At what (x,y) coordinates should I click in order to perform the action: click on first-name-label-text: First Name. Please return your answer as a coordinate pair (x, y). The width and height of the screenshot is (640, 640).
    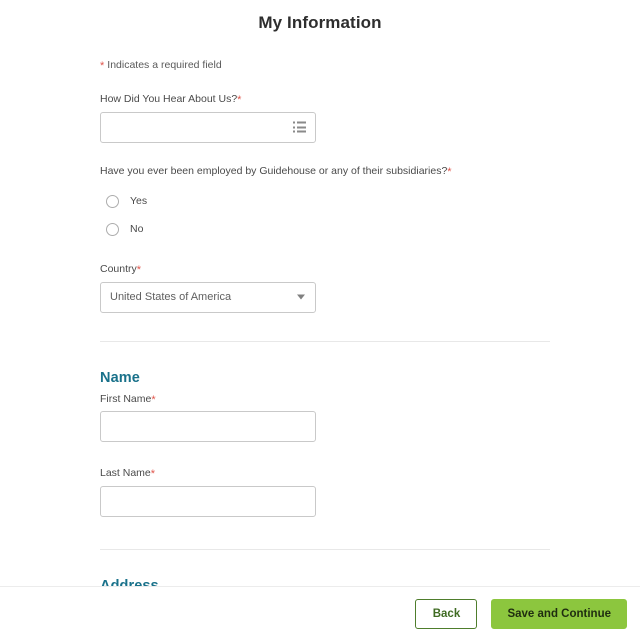
    Looking at the image, I should click on (126, 398).